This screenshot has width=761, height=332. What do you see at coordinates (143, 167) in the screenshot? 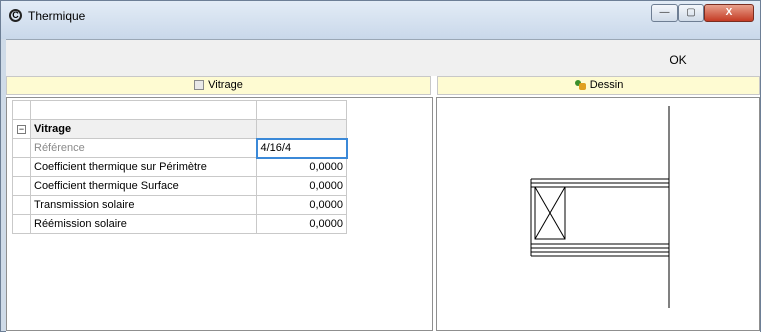
I see `property-label: Coefficient thermique sur Périmètre` at bounding box center [143, 167].